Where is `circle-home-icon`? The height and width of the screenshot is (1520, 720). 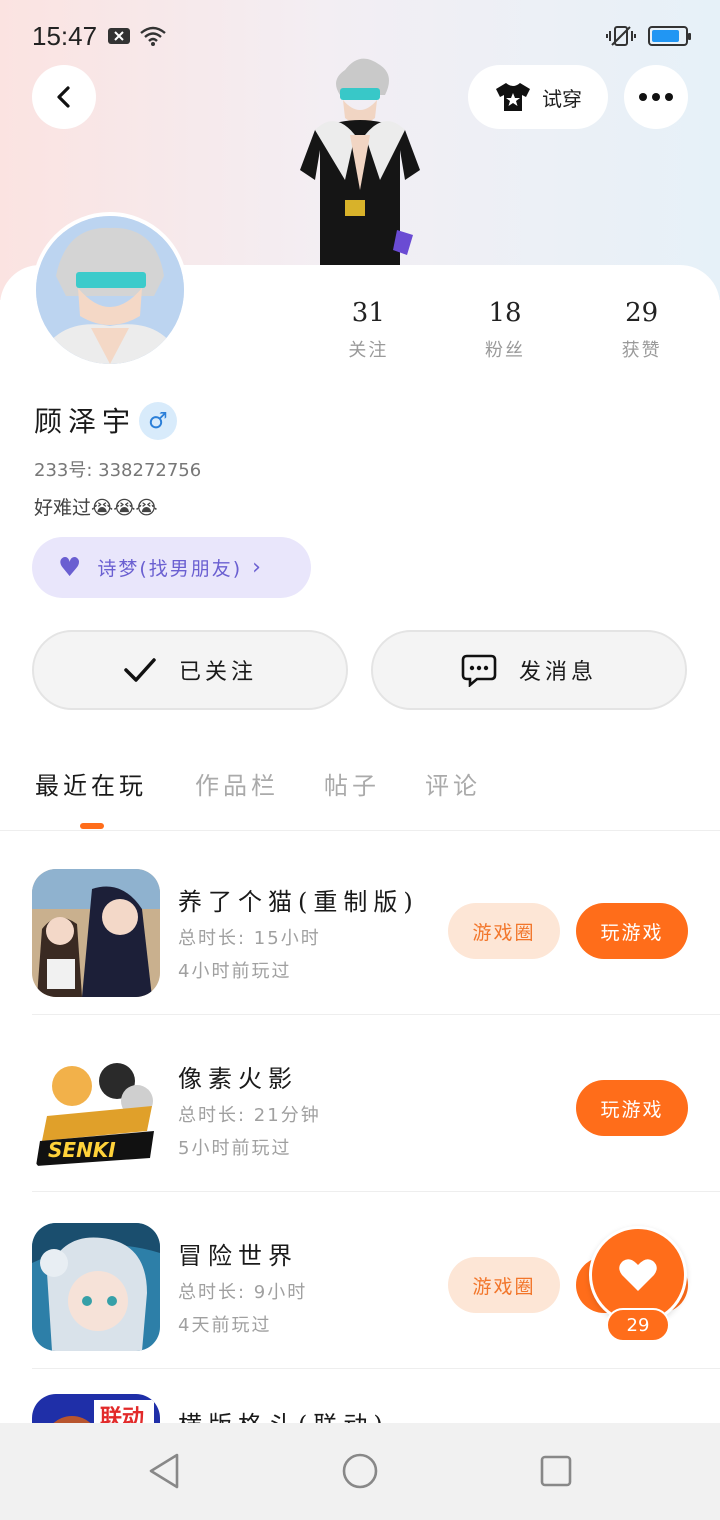 circle-home-icon is located at coordinates (360, 1471).